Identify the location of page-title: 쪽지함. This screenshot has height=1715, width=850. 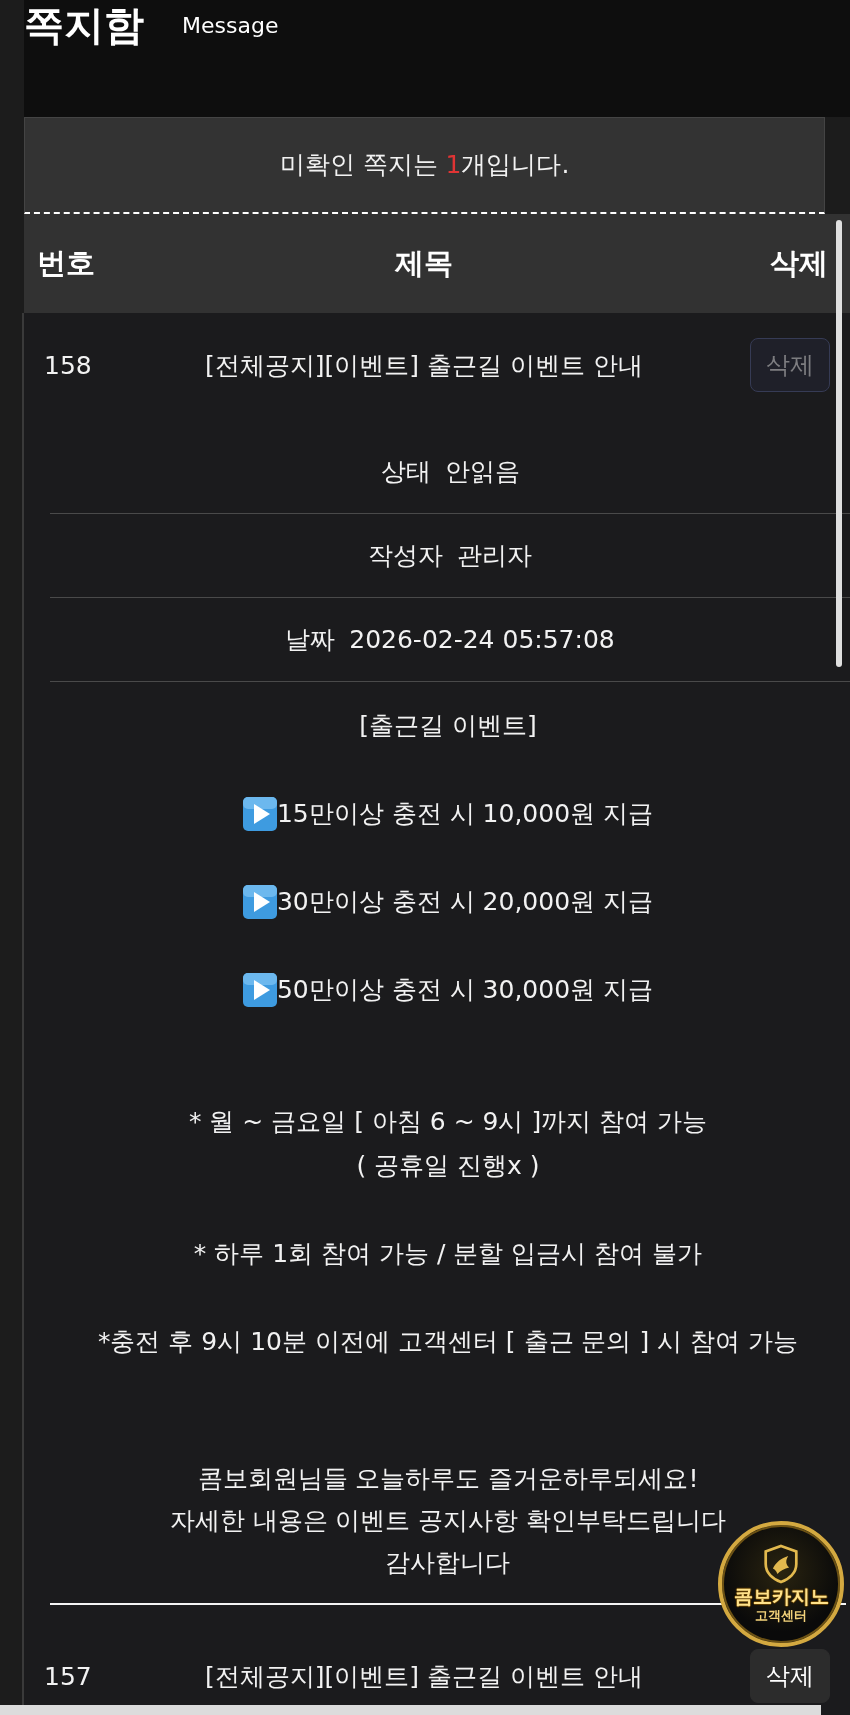
(84, 25).